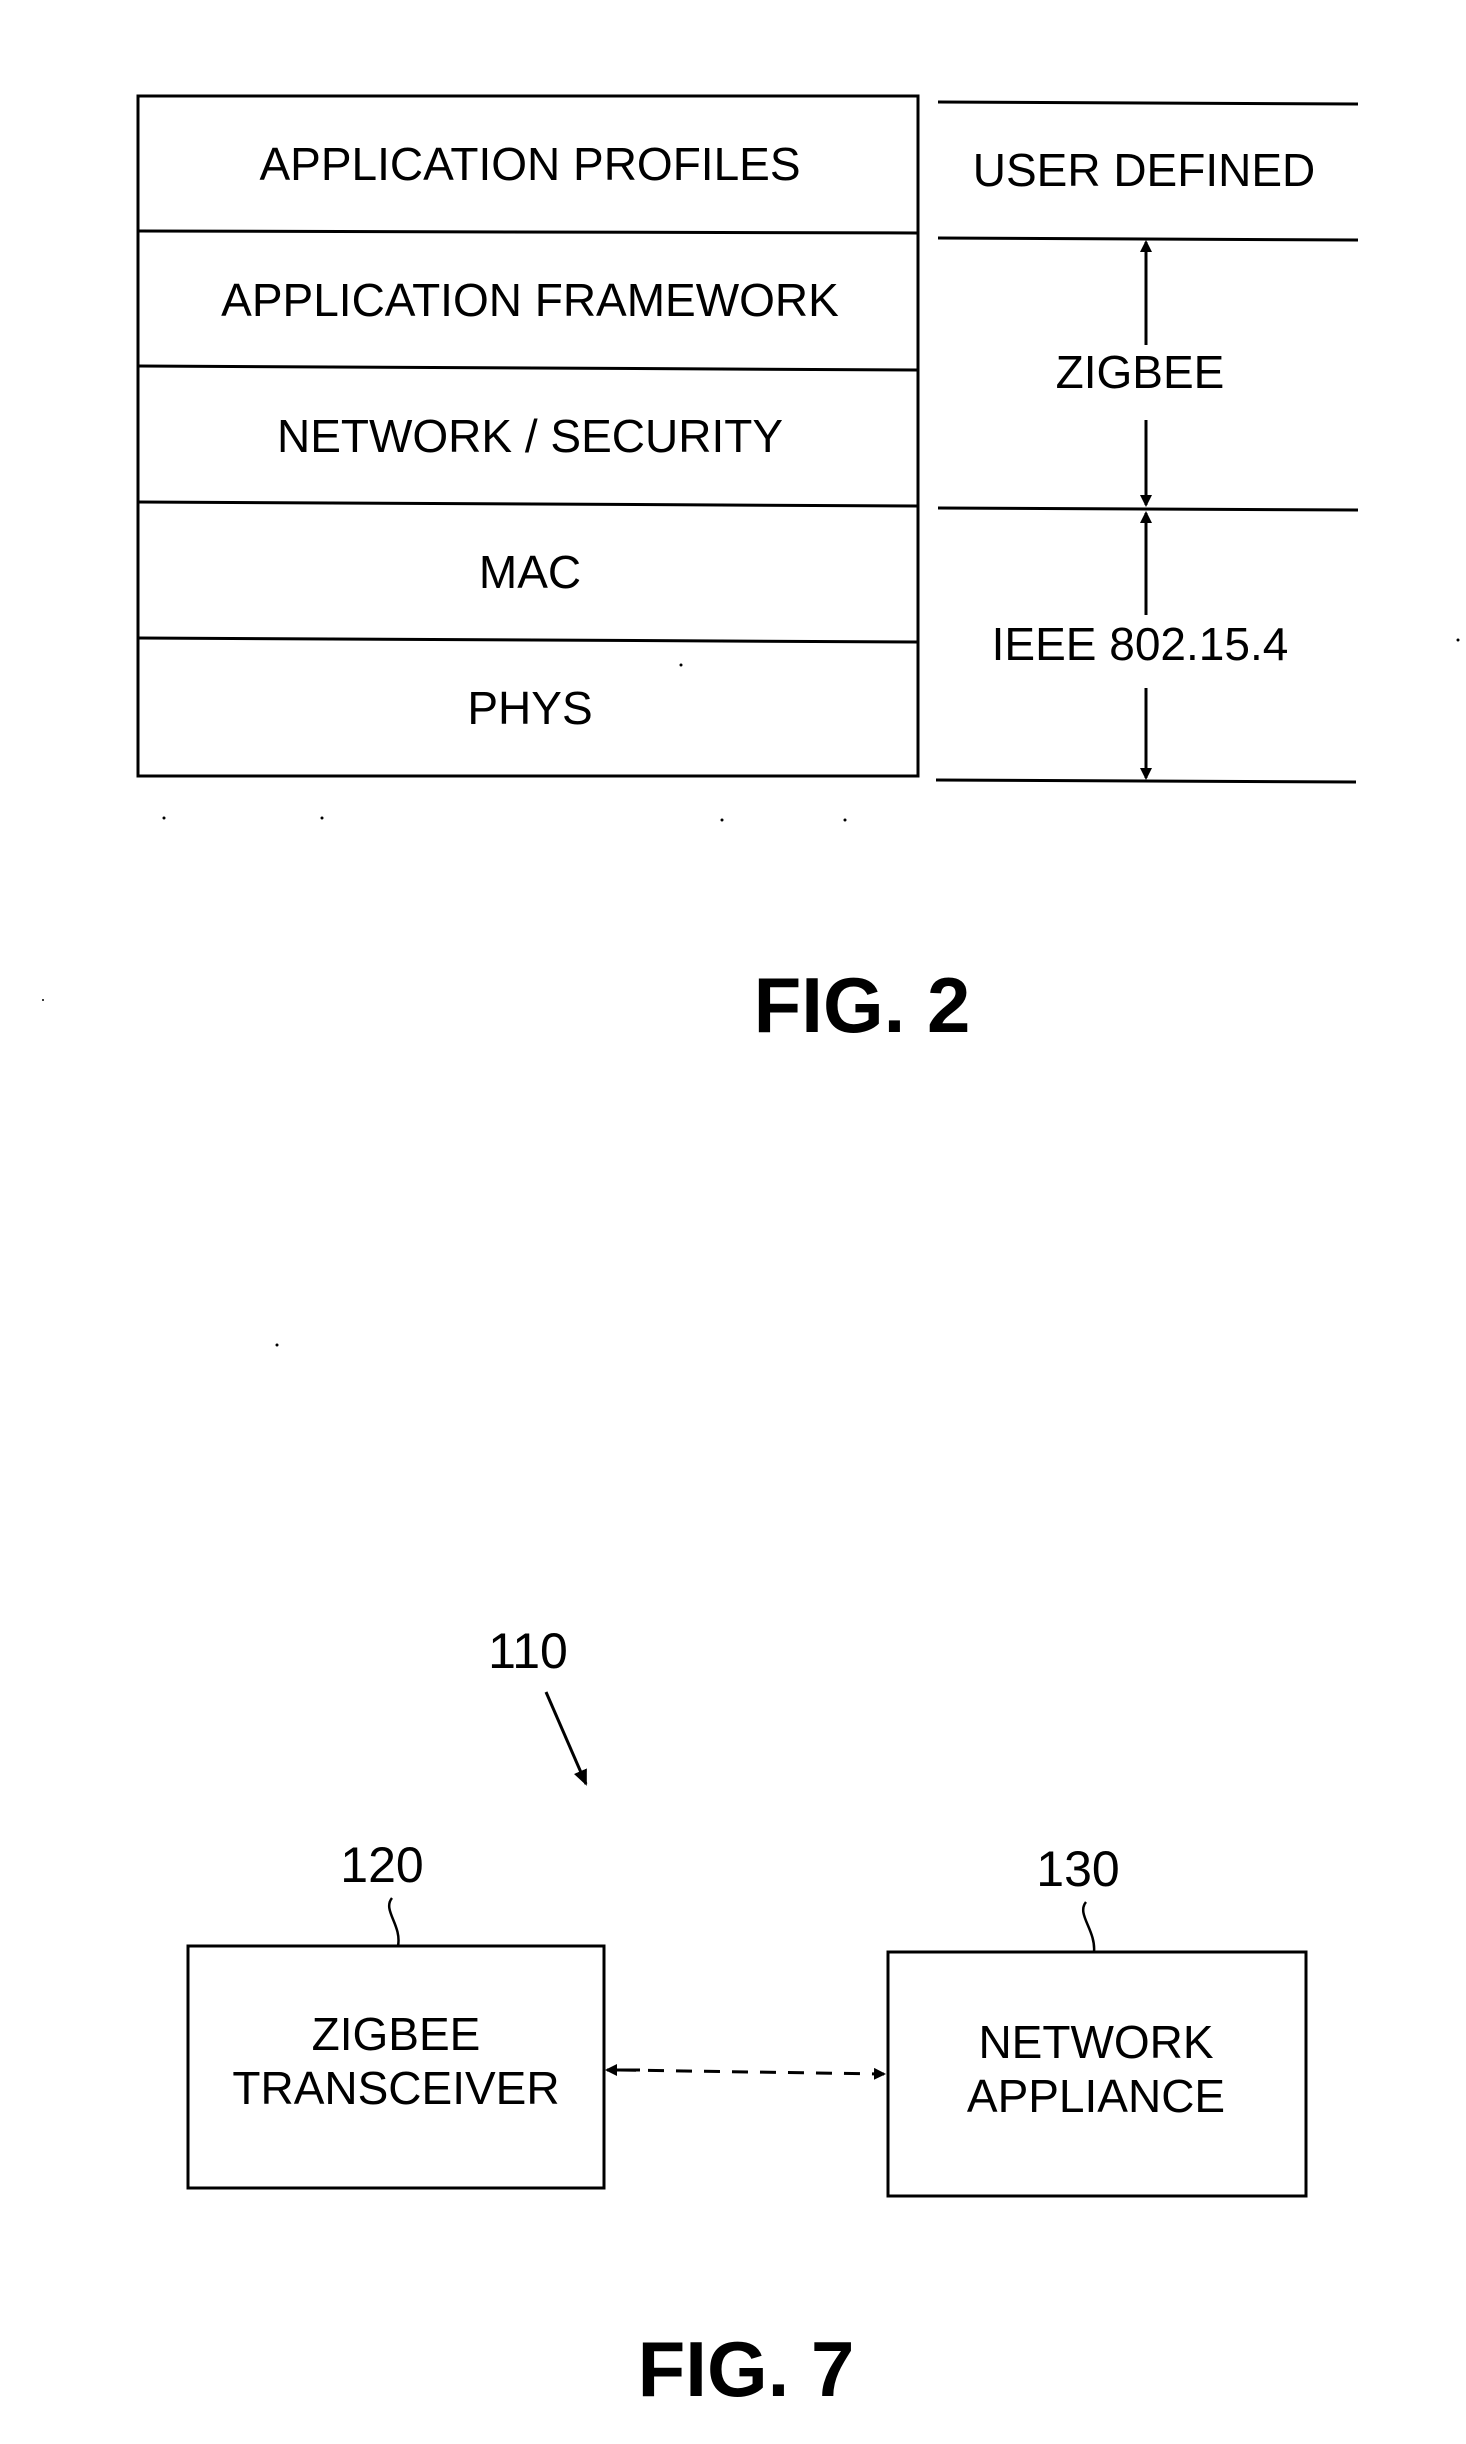  I want to click on zigbee-transceiver-line1: ZIGBEE, so click(396, 2034).